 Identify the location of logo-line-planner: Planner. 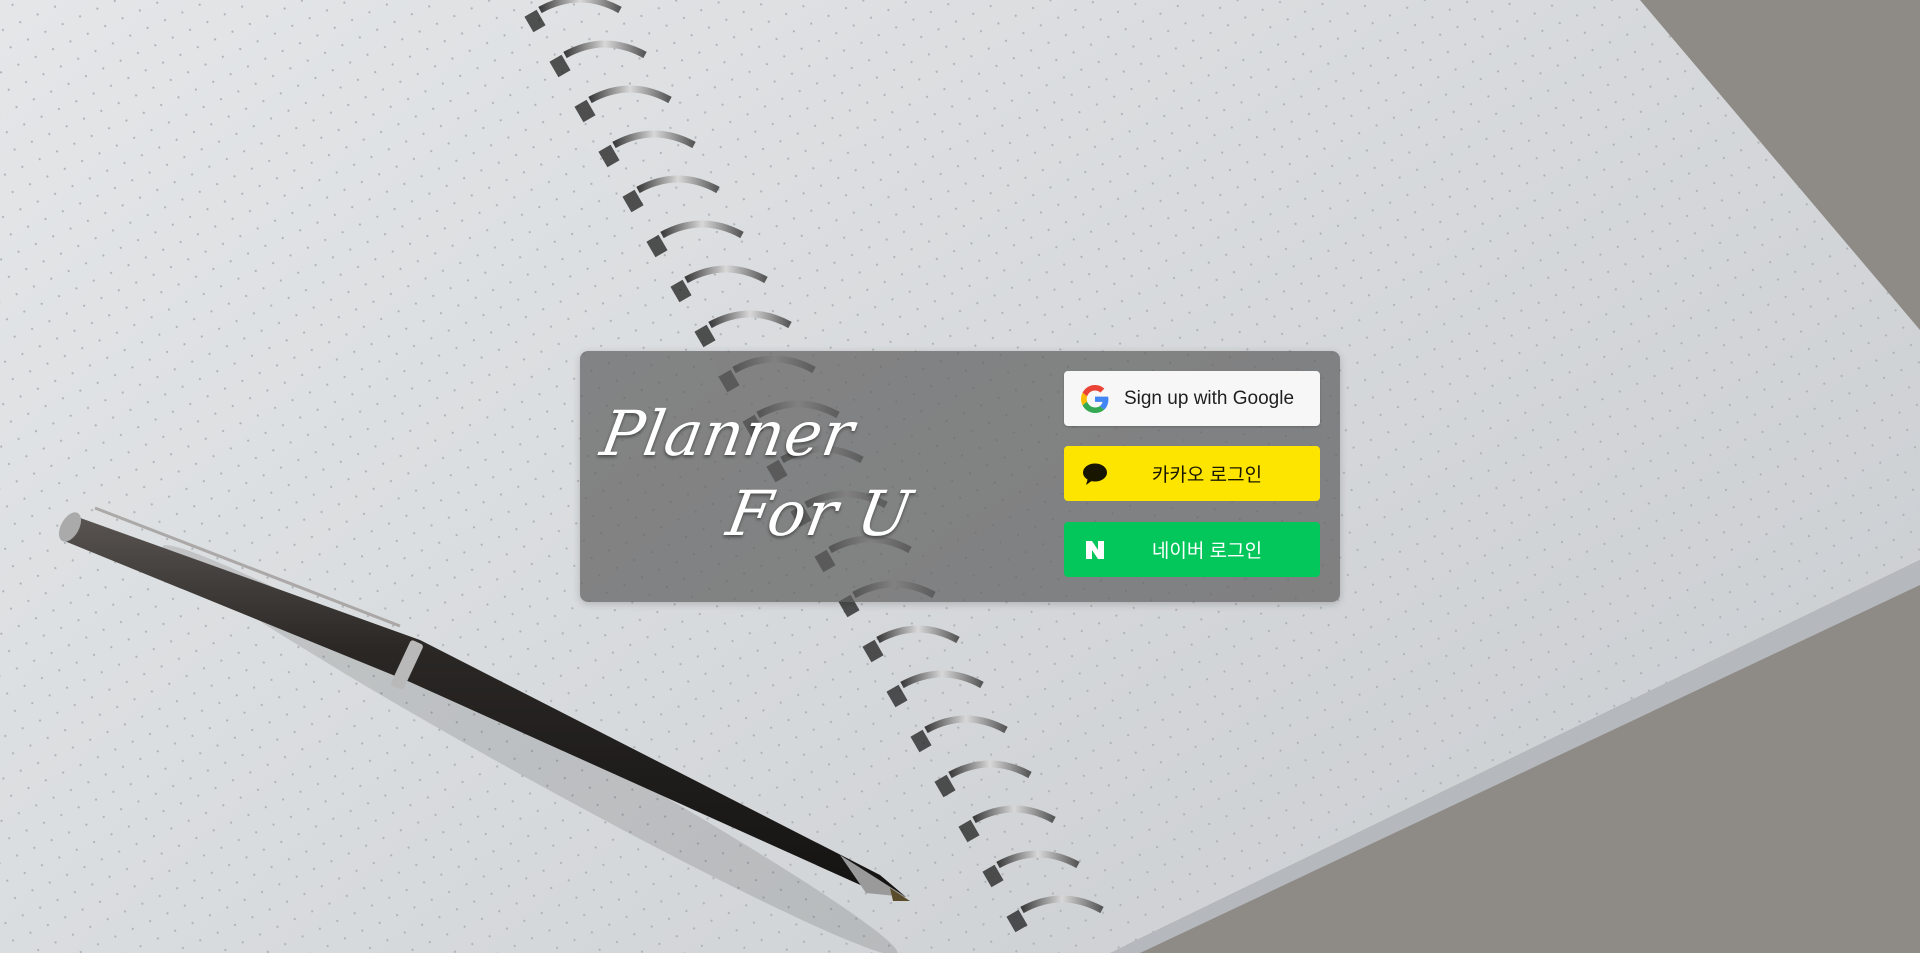
(728, 433).